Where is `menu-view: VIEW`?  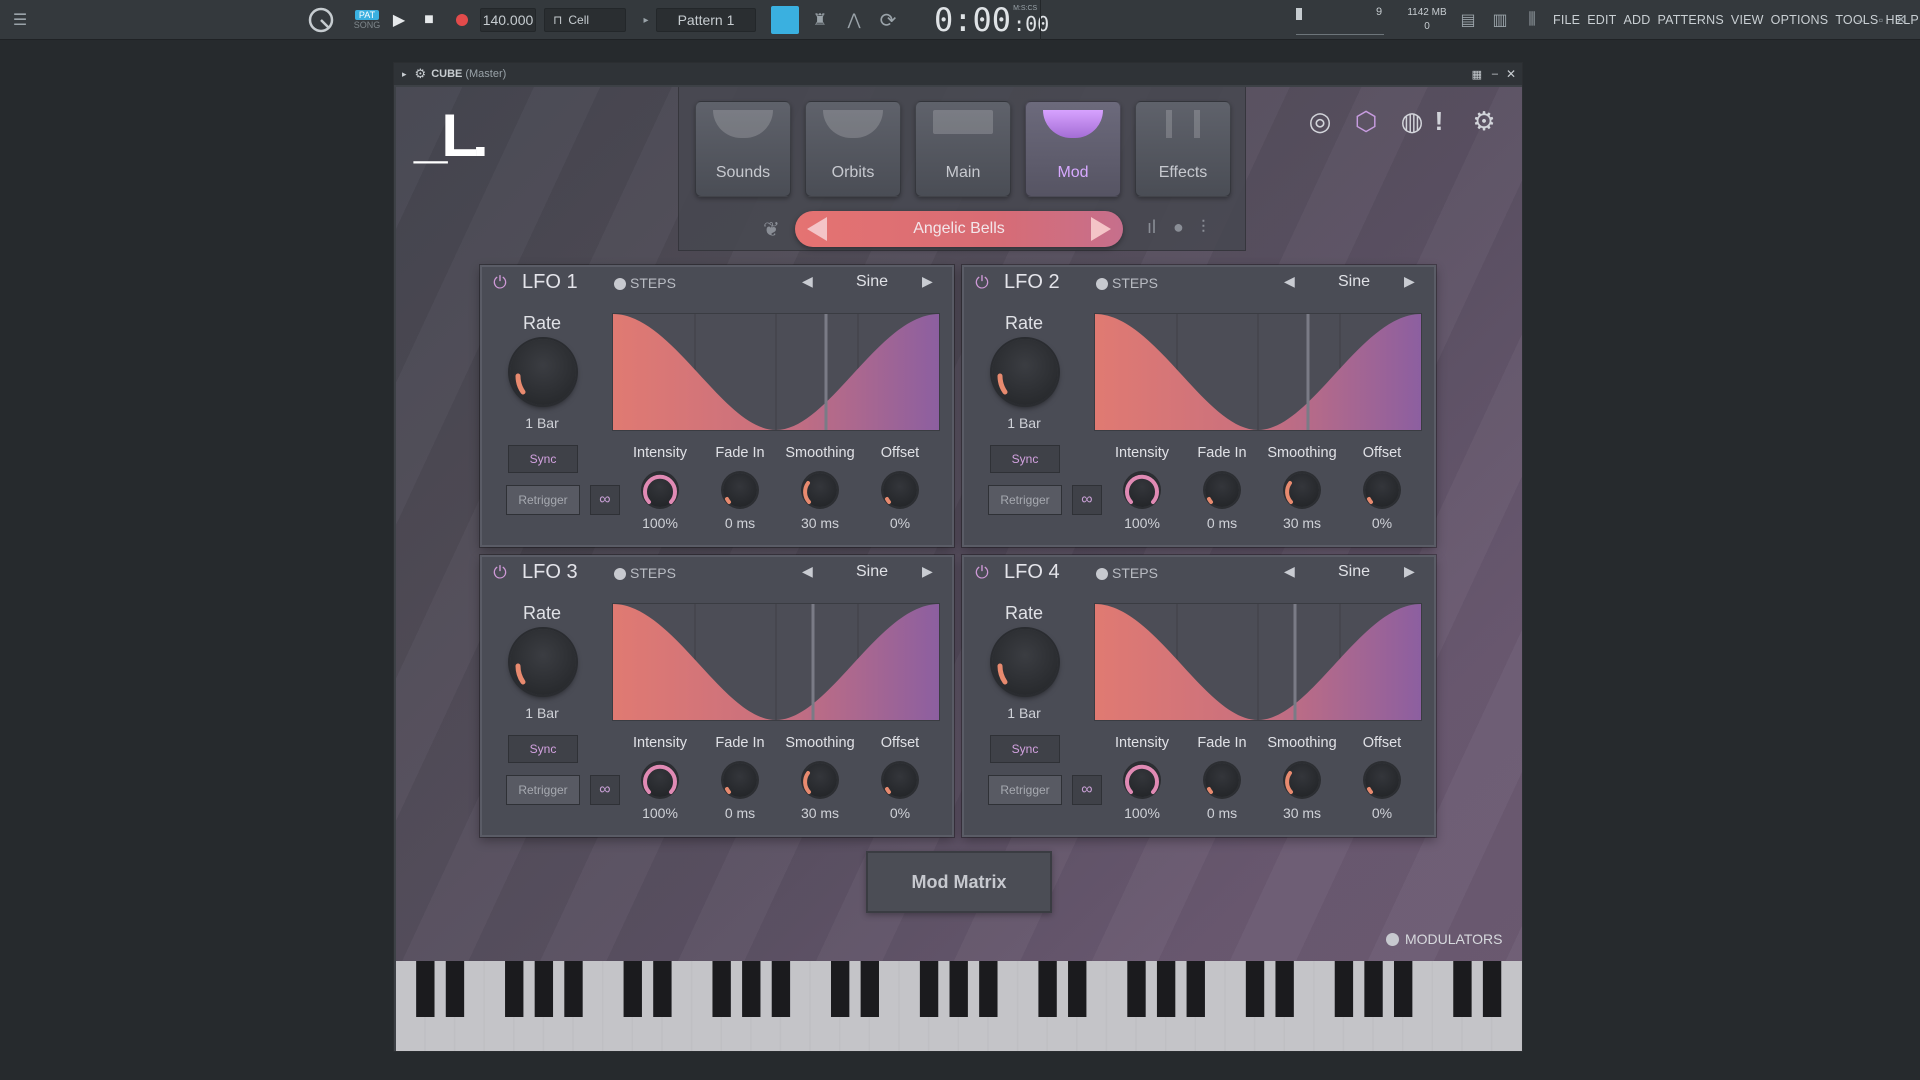 menu-view: VIEW is located at coordinates (1747, 20).